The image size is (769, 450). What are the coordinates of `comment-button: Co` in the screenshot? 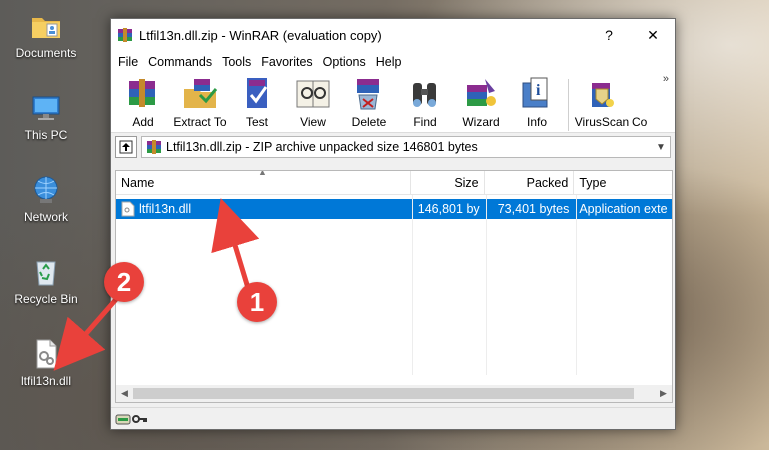 It's located at (647, 102).